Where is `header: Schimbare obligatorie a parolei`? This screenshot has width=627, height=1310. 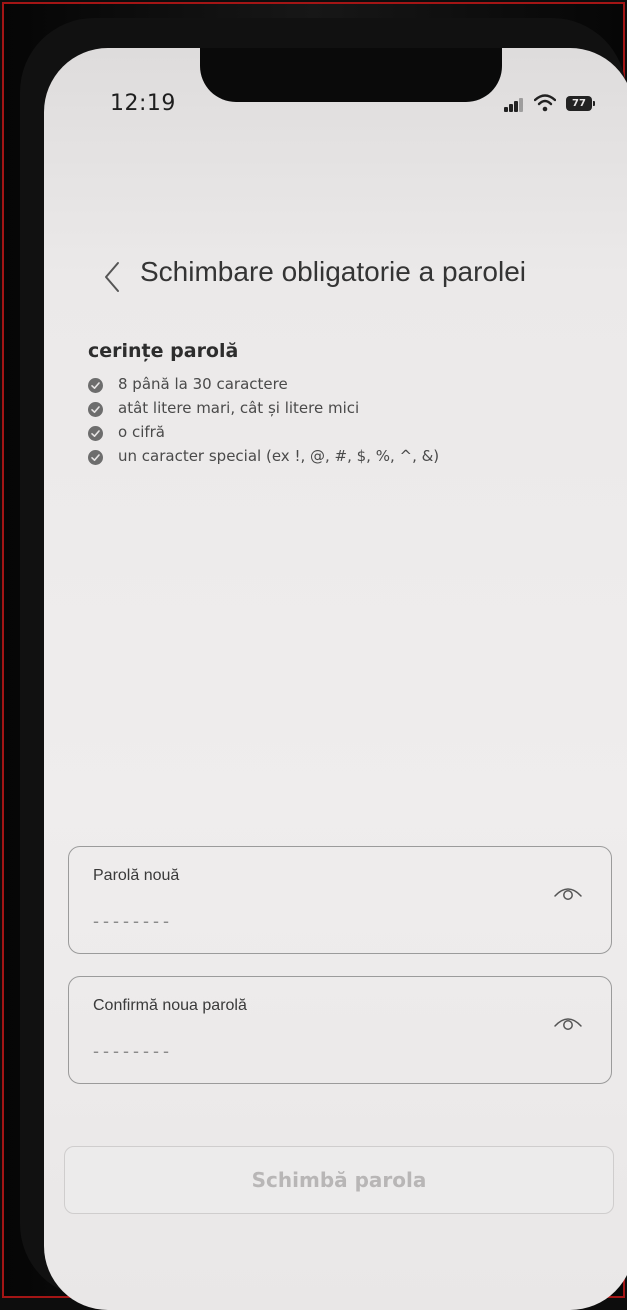
header: Schimbare obligatorie a parolei is located at coordinates (335, 276).